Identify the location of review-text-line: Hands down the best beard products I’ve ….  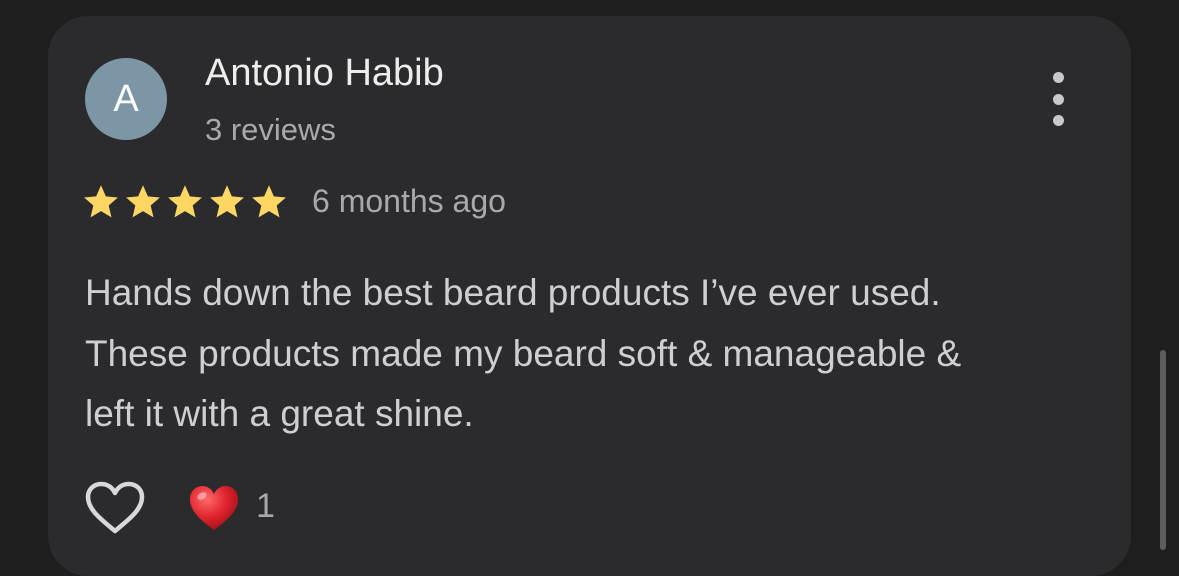
(513, 292).